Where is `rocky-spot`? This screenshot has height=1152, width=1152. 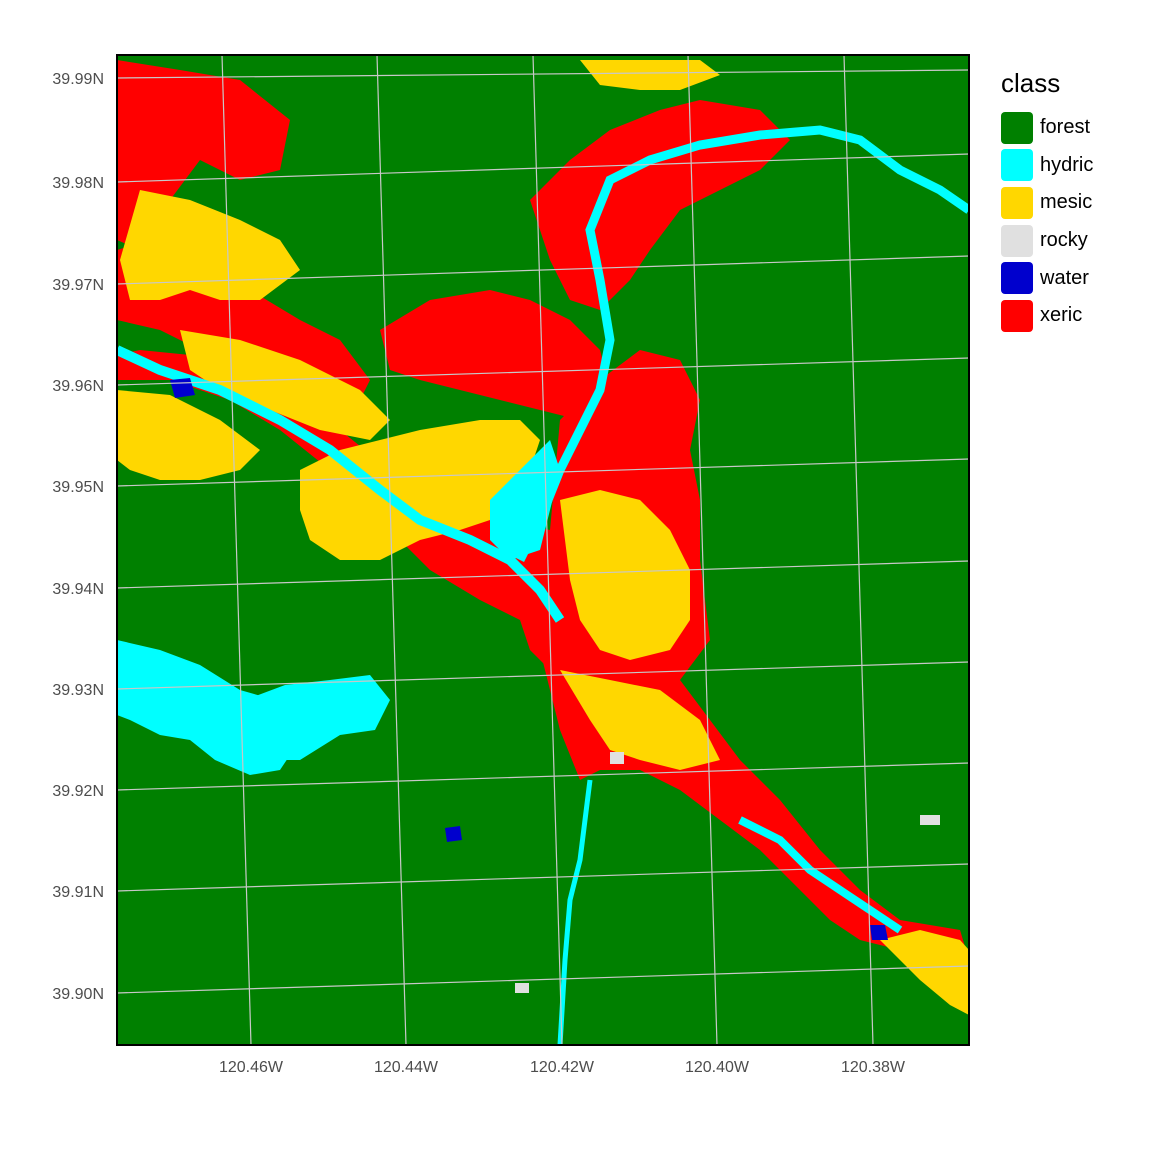
rocky-spot is located at coordinates (930, 820).